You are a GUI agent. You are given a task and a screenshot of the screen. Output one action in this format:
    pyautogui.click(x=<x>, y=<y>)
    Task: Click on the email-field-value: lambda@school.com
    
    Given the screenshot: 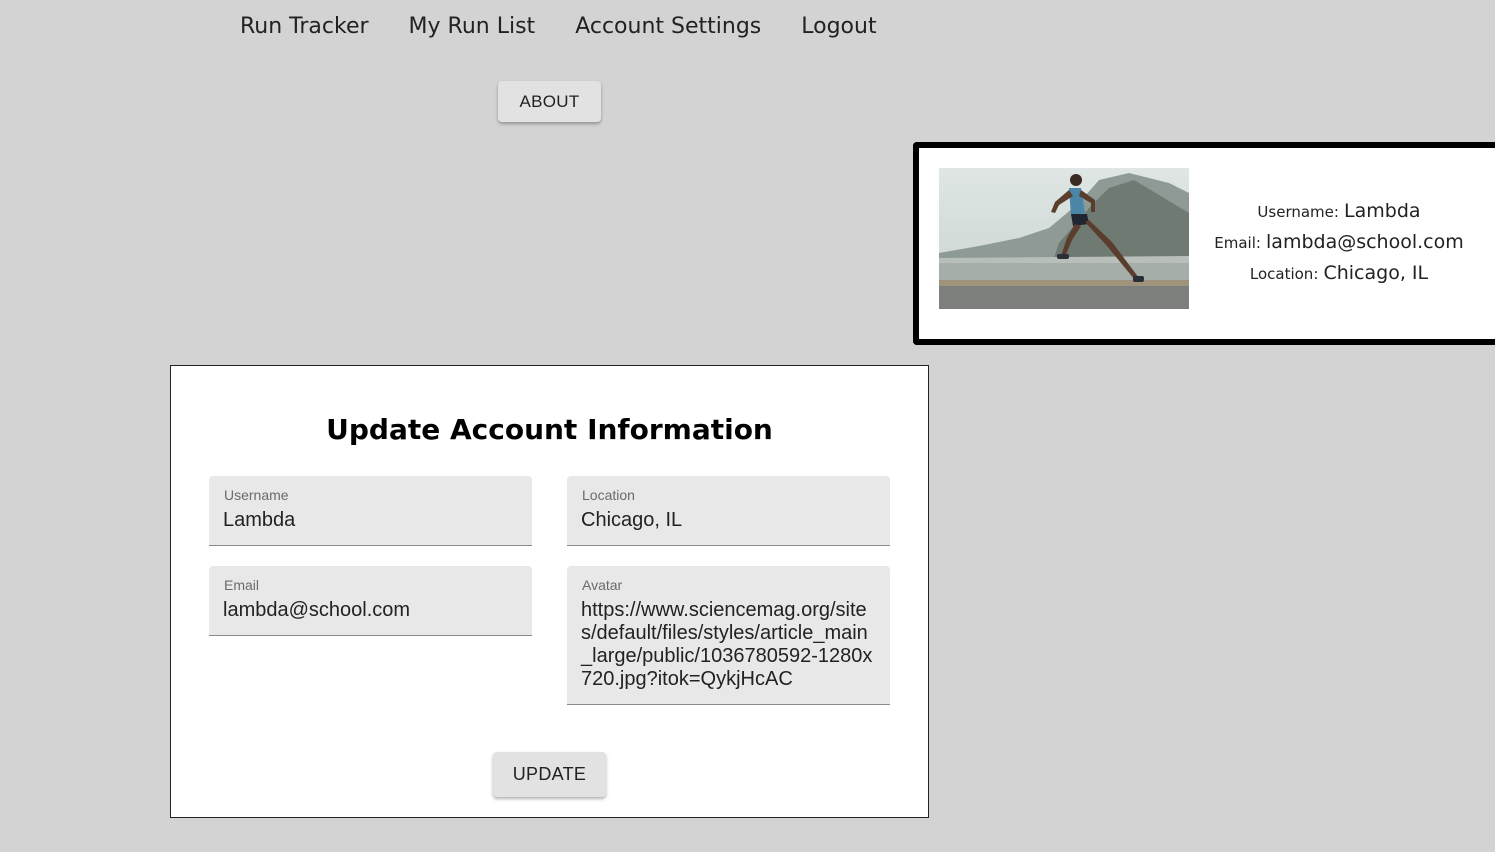 What is the action you would take?
    pyautogui.click(x=371, y=610)
    